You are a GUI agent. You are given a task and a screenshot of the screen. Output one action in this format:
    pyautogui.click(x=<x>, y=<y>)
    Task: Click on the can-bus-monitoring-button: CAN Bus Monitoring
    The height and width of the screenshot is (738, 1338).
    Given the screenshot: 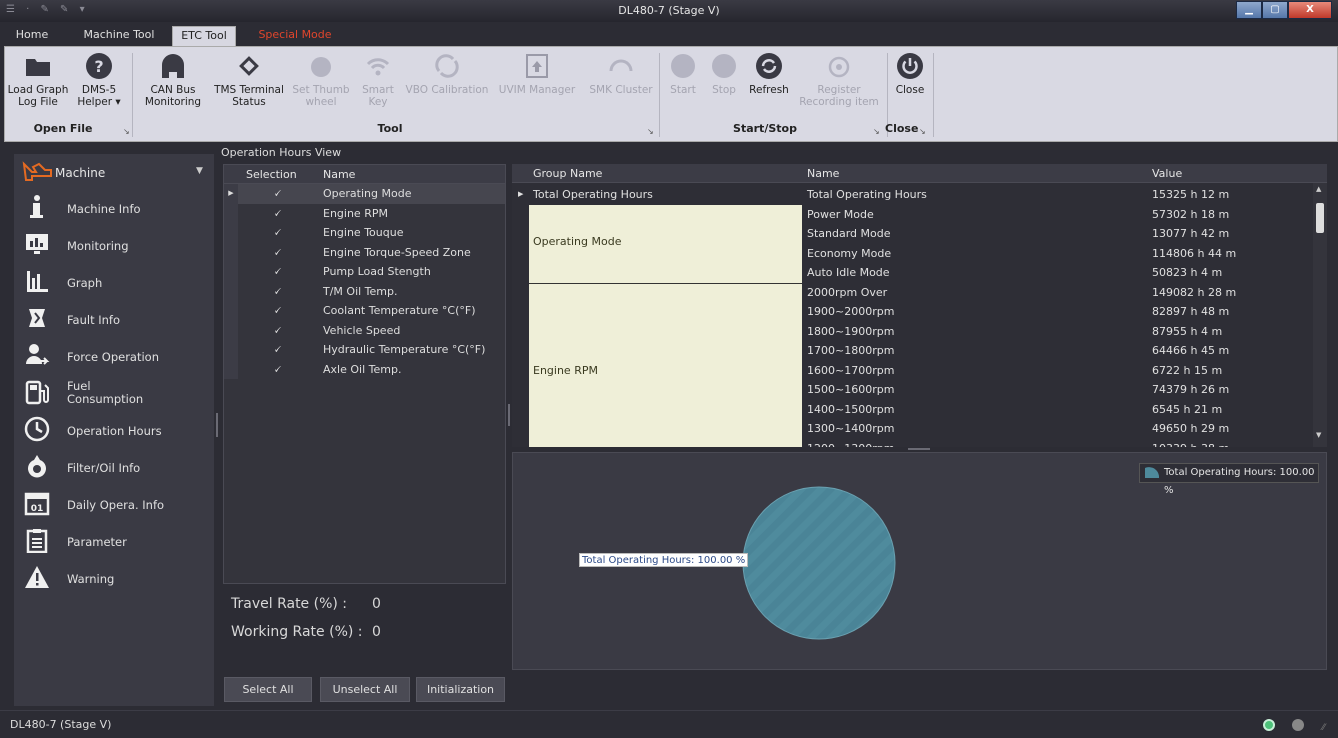 What is the action you would take?
    pyautogui.click(x=173, y=79)
    